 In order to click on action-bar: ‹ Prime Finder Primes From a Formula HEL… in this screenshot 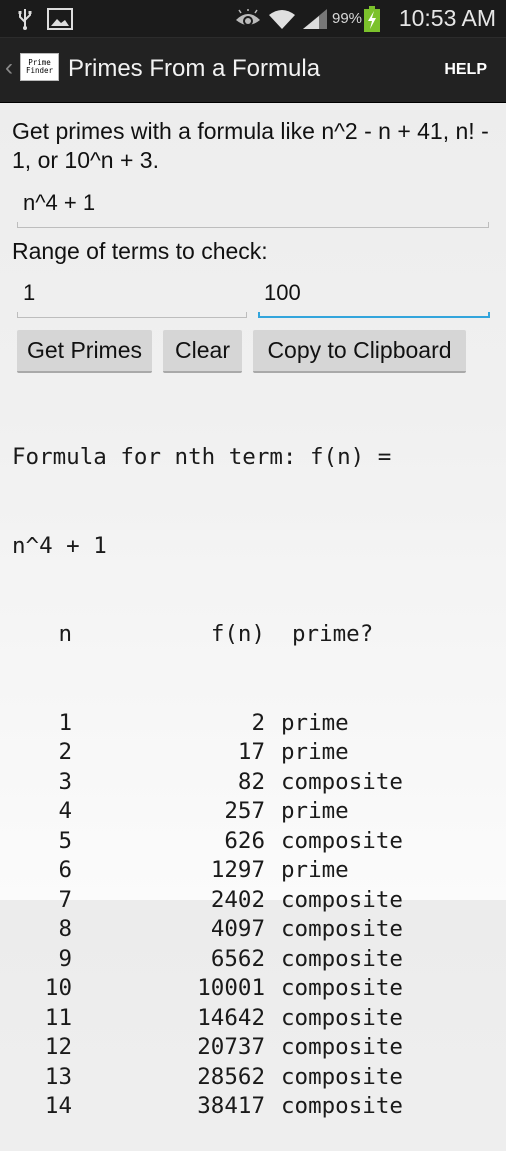, I will do `click(253, 70)`.